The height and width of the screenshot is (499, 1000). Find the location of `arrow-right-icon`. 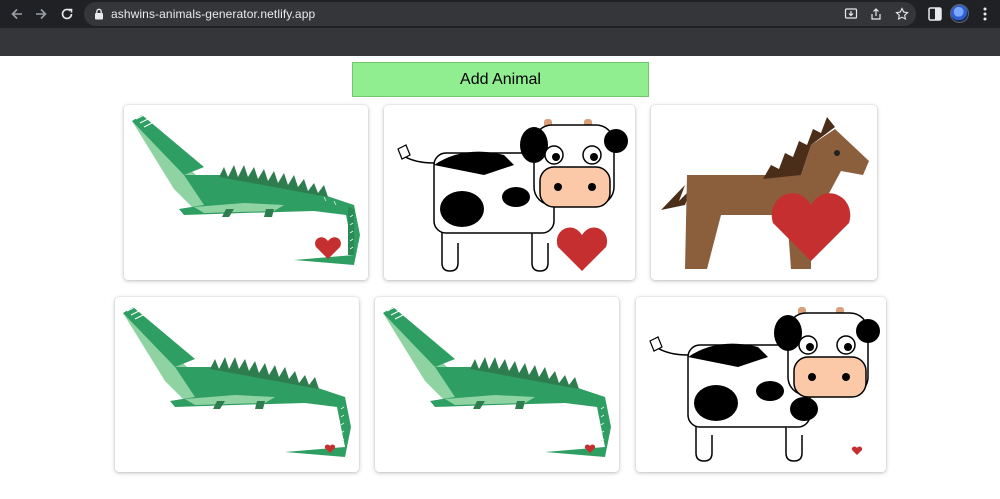

arrow-right-icon is located at coordinates (41, 14).